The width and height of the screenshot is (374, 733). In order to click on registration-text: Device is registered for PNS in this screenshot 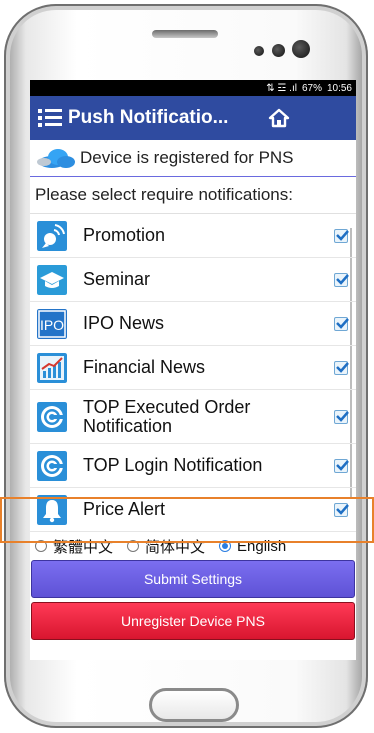, I will do `click(187, 157)`.